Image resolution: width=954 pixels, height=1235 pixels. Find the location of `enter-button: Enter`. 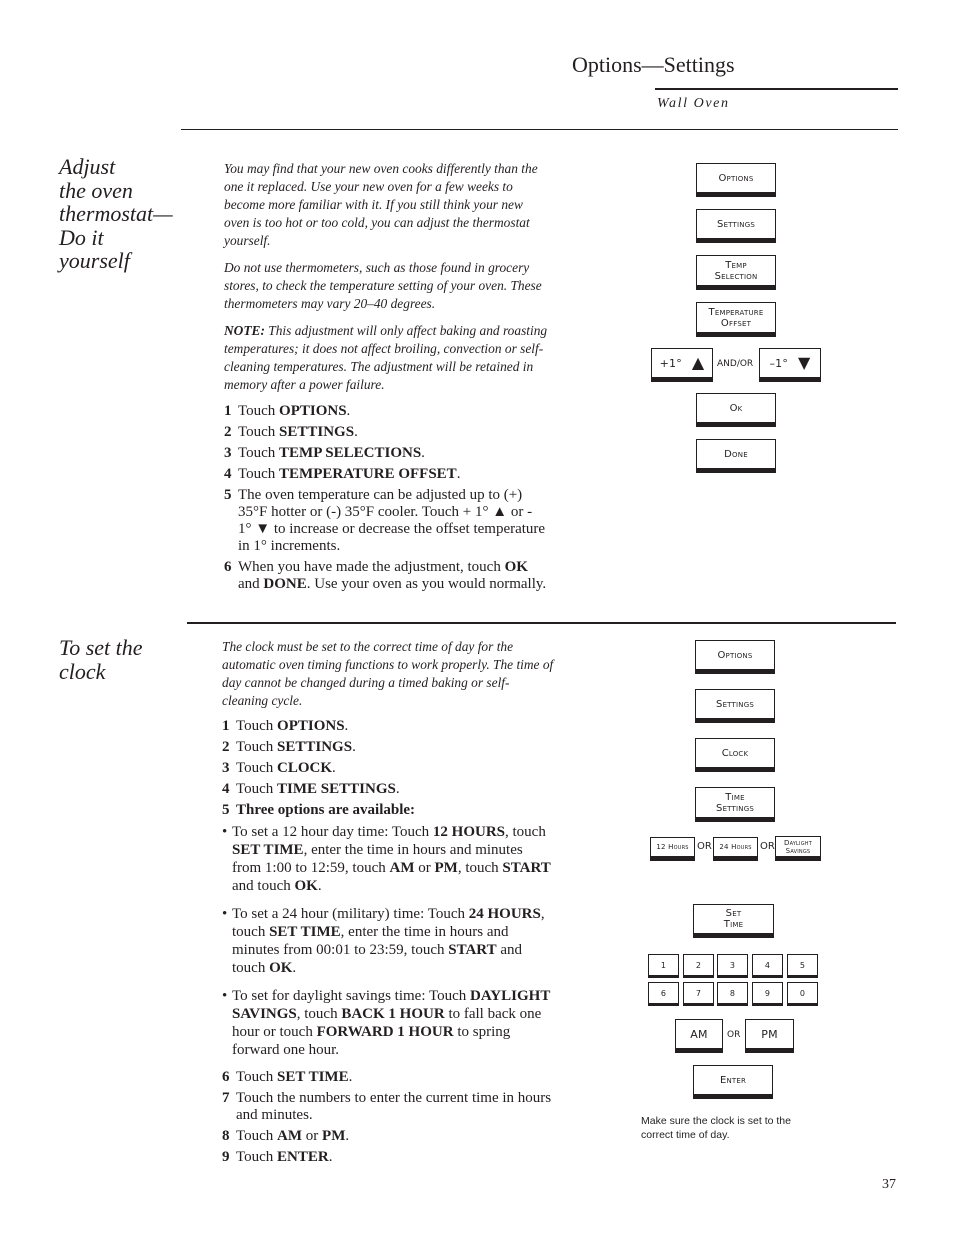

enter-button: Enter is located at coordinates (733, 1082).